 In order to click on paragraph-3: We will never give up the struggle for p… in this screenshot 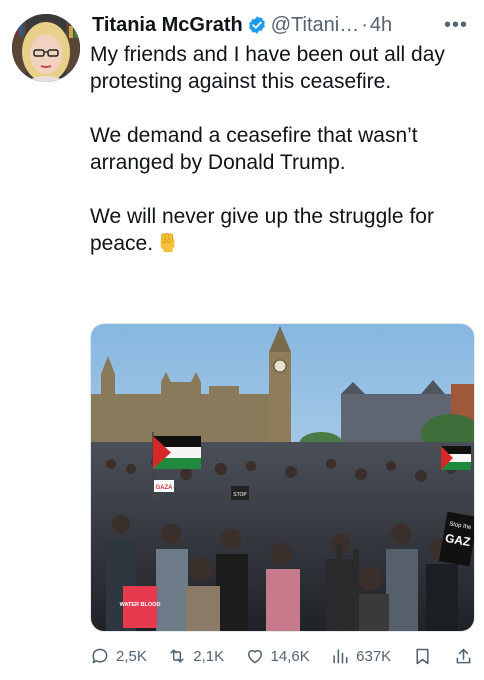, I will do `click(282, 230)`.